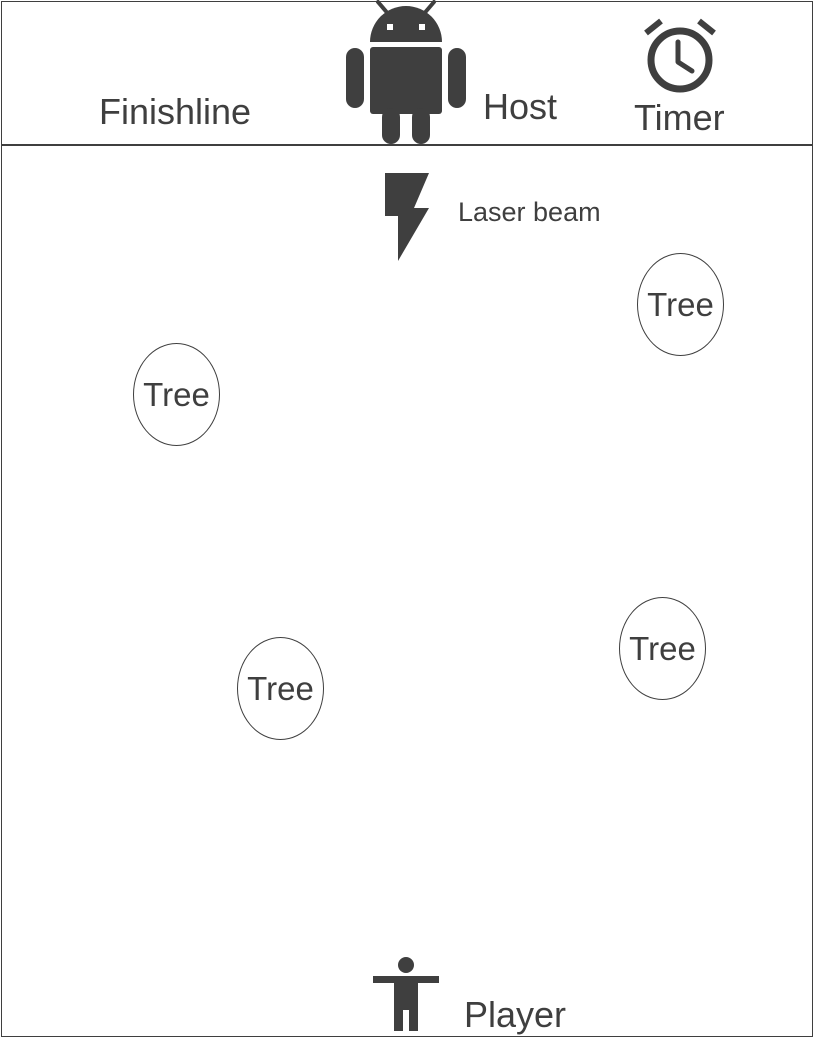 The width and height of the screenshot is (814, 1038). What do you see at coordinates (406, 994) in the screenshot?
I see `person-icon` at bounding box center [406, 994].